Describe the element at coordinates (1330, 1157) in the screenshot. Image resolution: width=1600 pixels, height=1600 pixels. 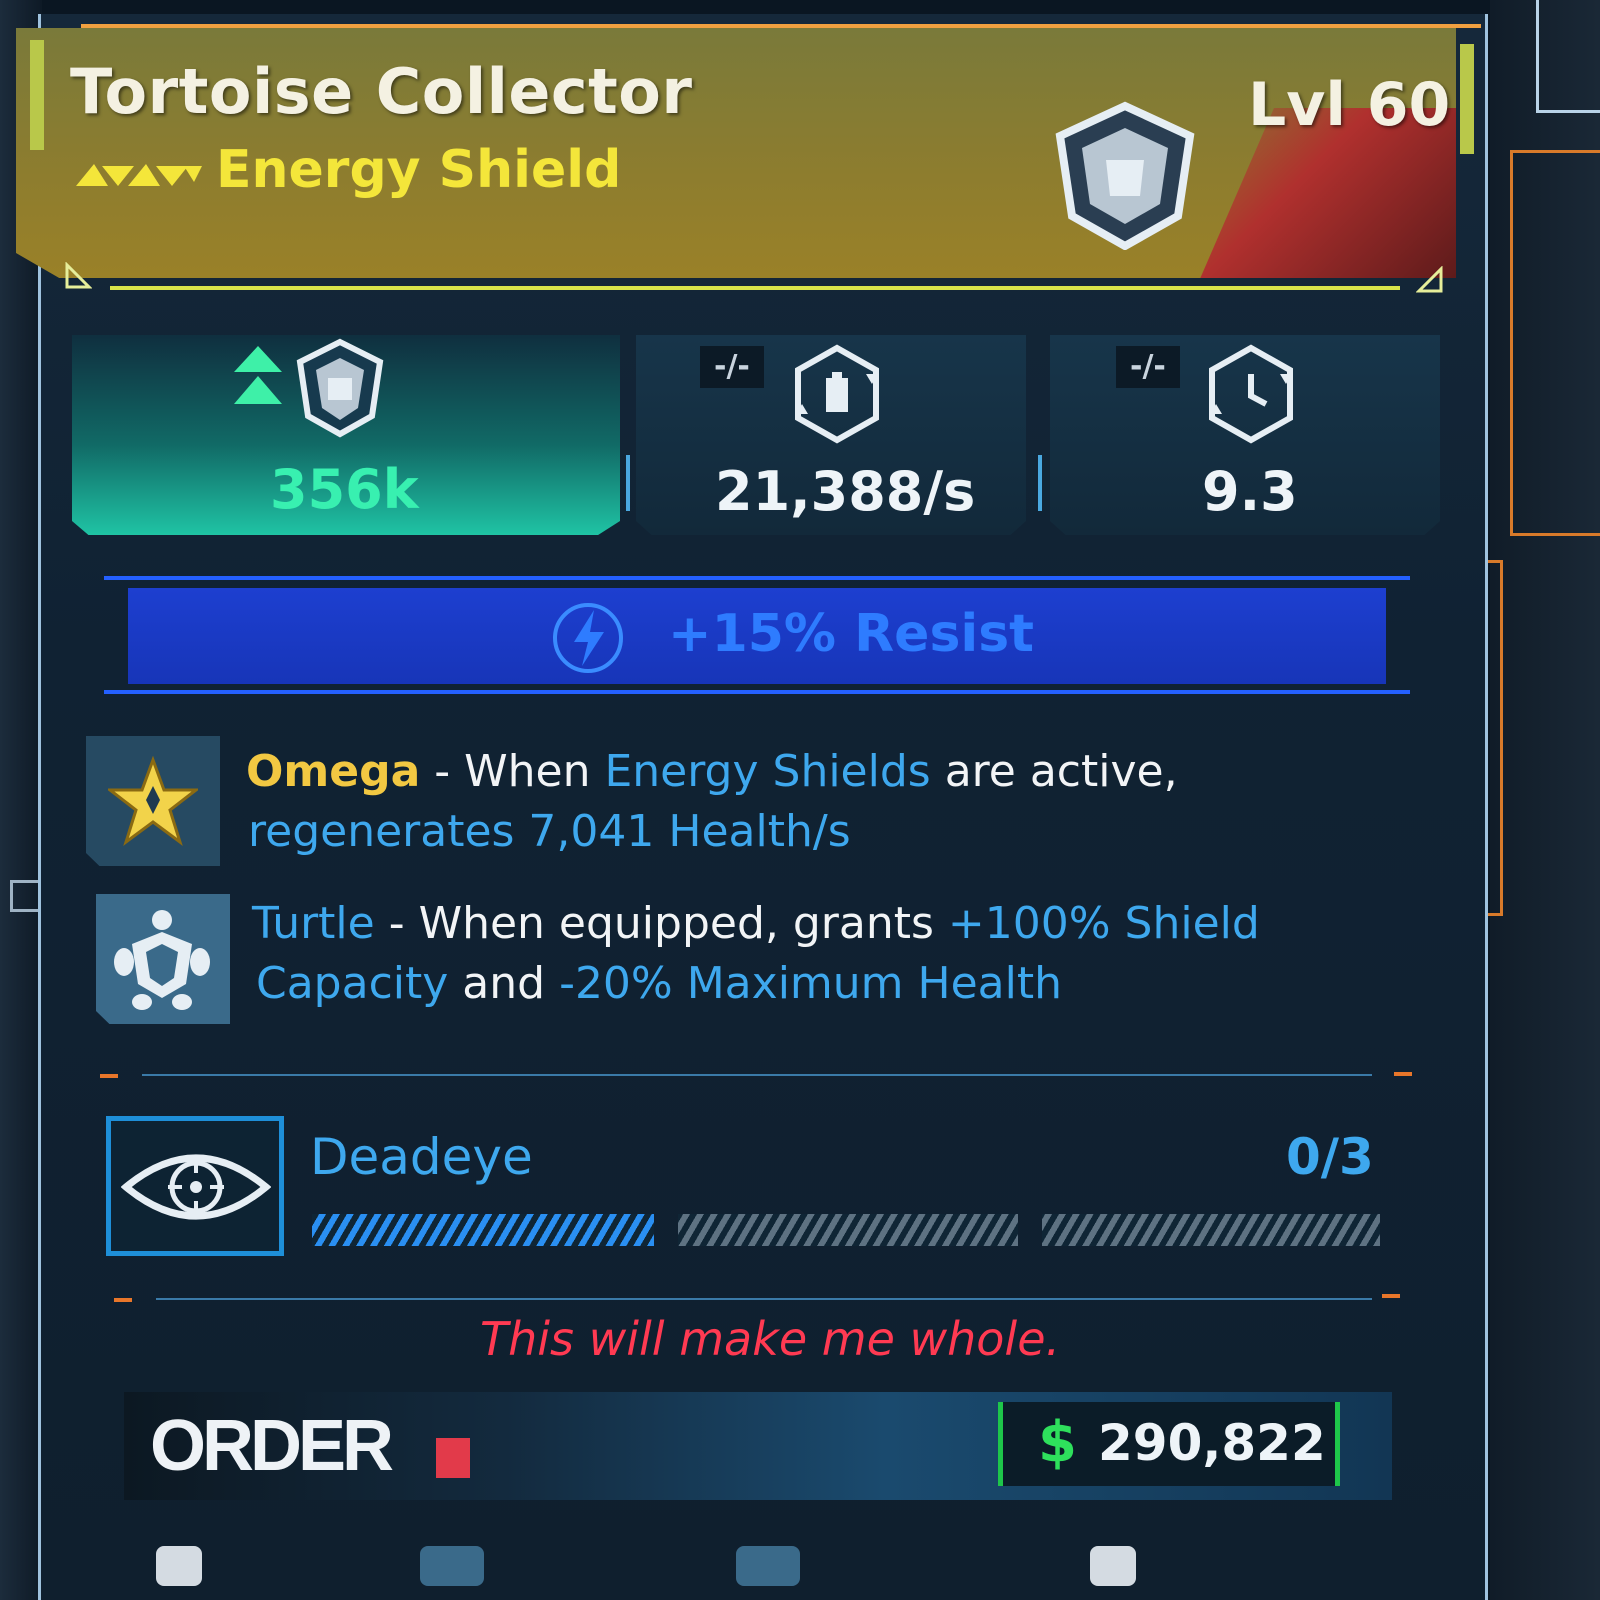
I see `set-bonus-count: 0/3` at that location.